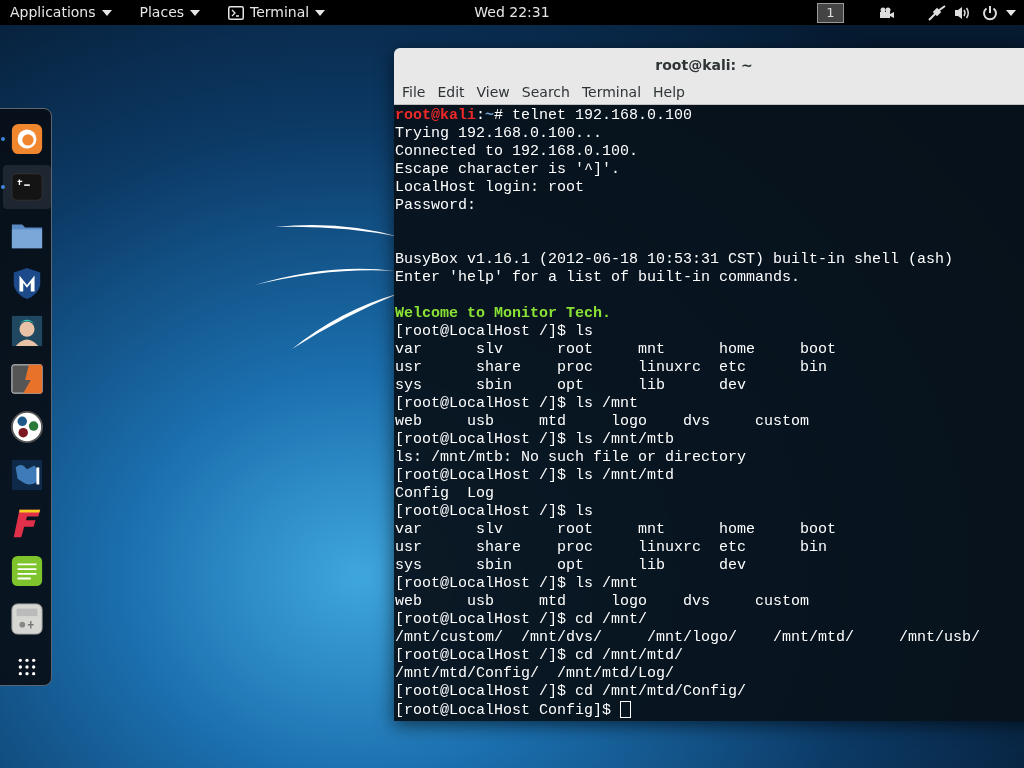 Image resolution: width=1024 pixels, height=768 pixels. What do you see at coordinates (535, 674) in the screenshot?
I see `terminal-line: /mnt/mtd/Config/ /mnt/mtd/Log/` at bounding box center [535, 674].